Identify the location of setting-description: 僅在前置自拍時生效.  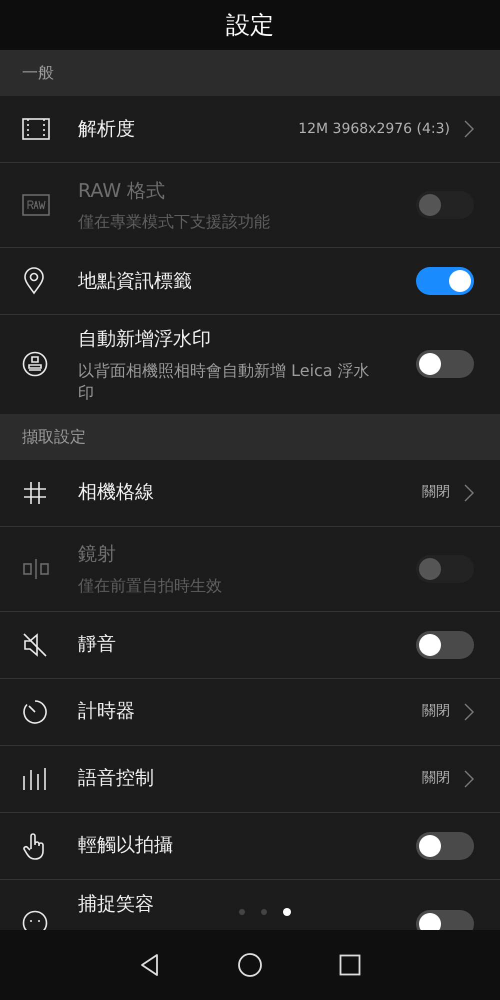
(150, 585).